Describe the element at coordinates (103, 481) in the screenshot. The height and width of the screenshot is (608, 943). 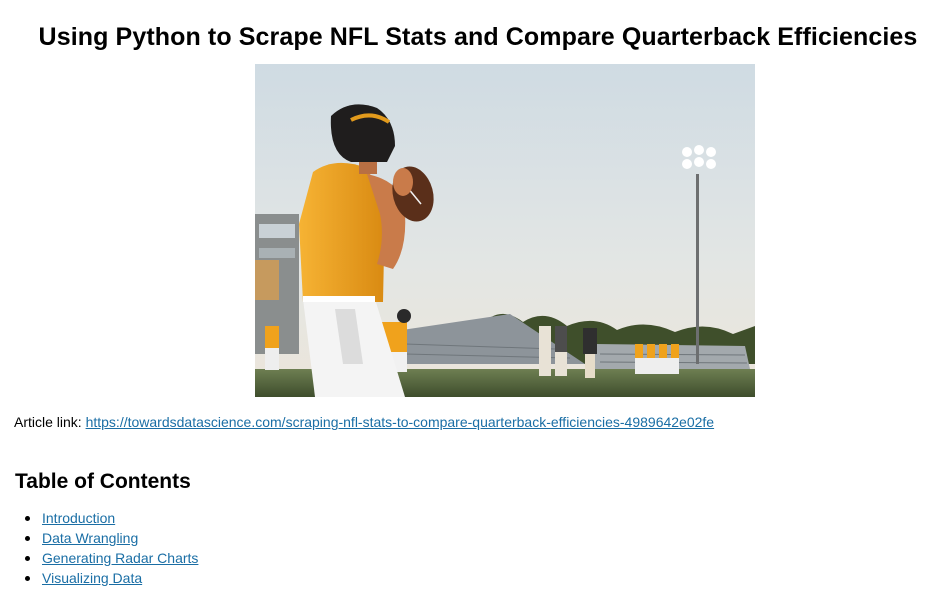
I see `toc-heading: Table of Contents` at that location.